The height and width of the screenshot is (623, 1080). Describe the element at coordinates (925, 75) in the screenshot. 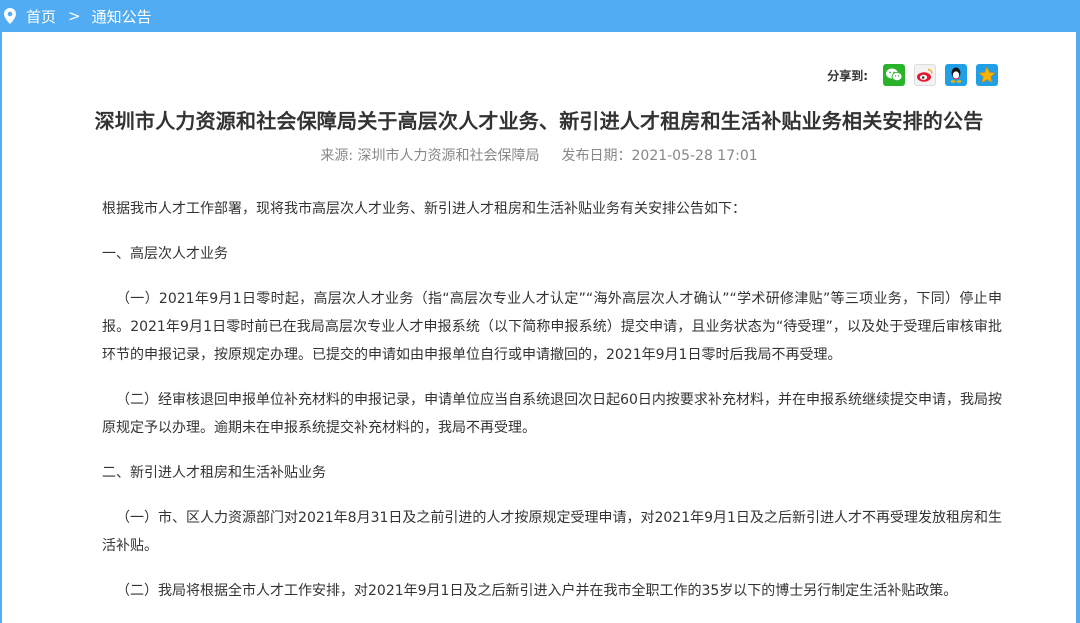

I see `weibo-share-icon` at that location.